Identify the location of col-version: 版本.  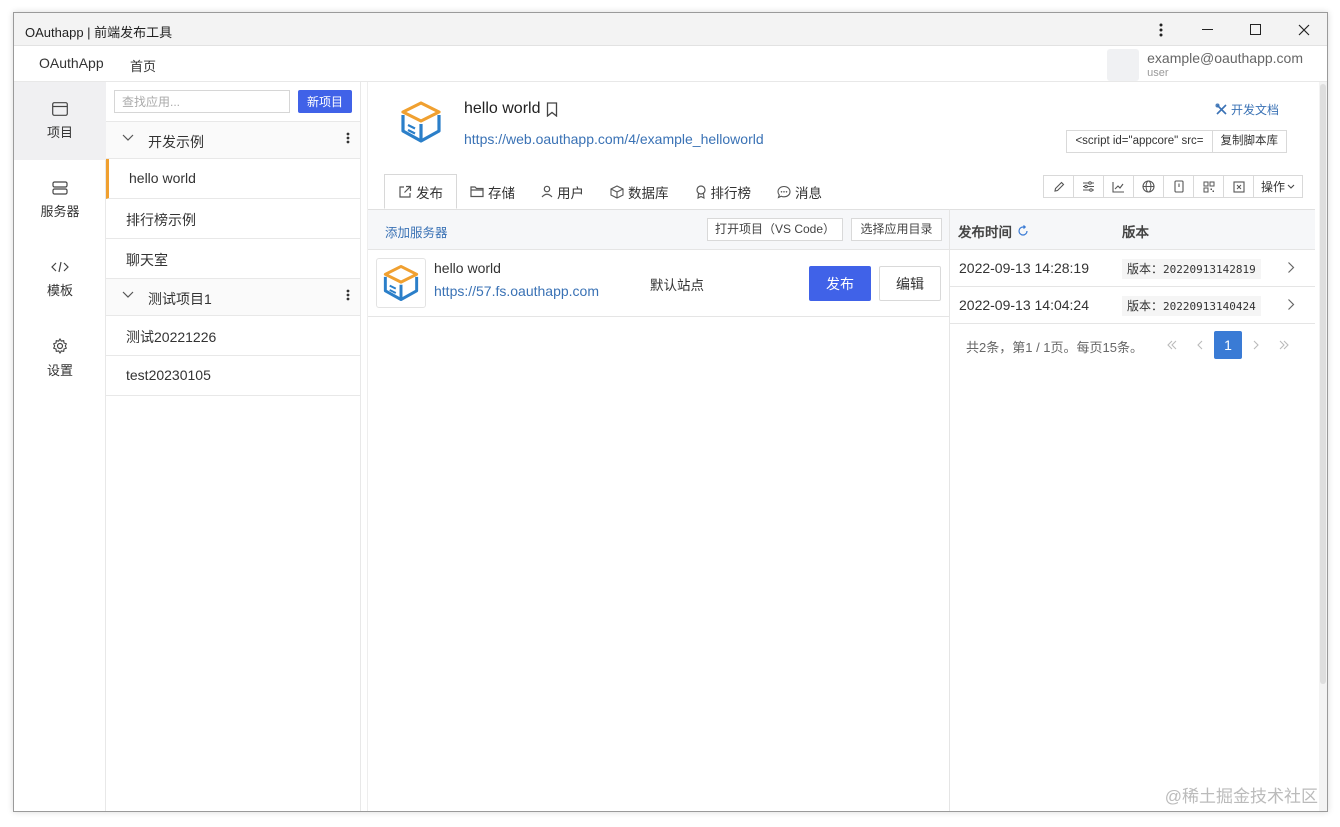
(1135, 232).